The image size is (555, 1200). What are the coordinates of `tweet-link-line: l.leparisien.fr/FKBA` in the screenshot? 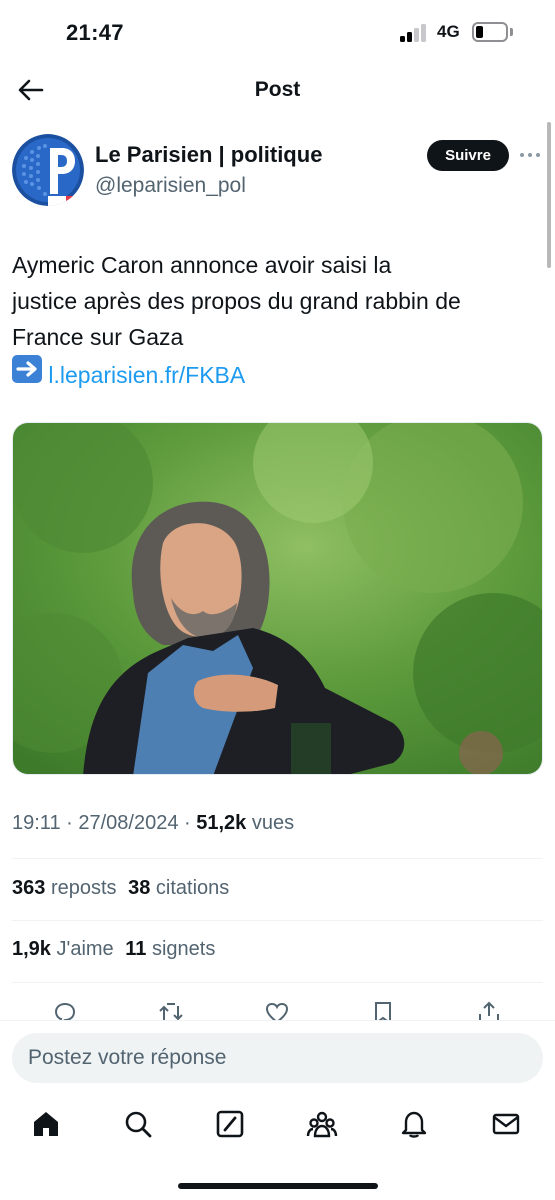 It's located at (279, 374).